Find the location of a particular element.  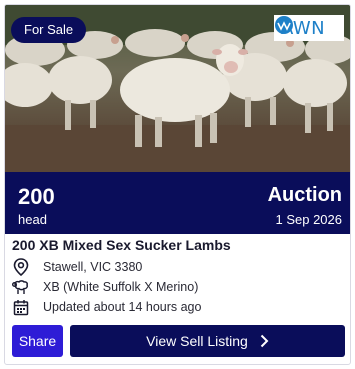

calendar-icon is located at coordinates (21, 307).